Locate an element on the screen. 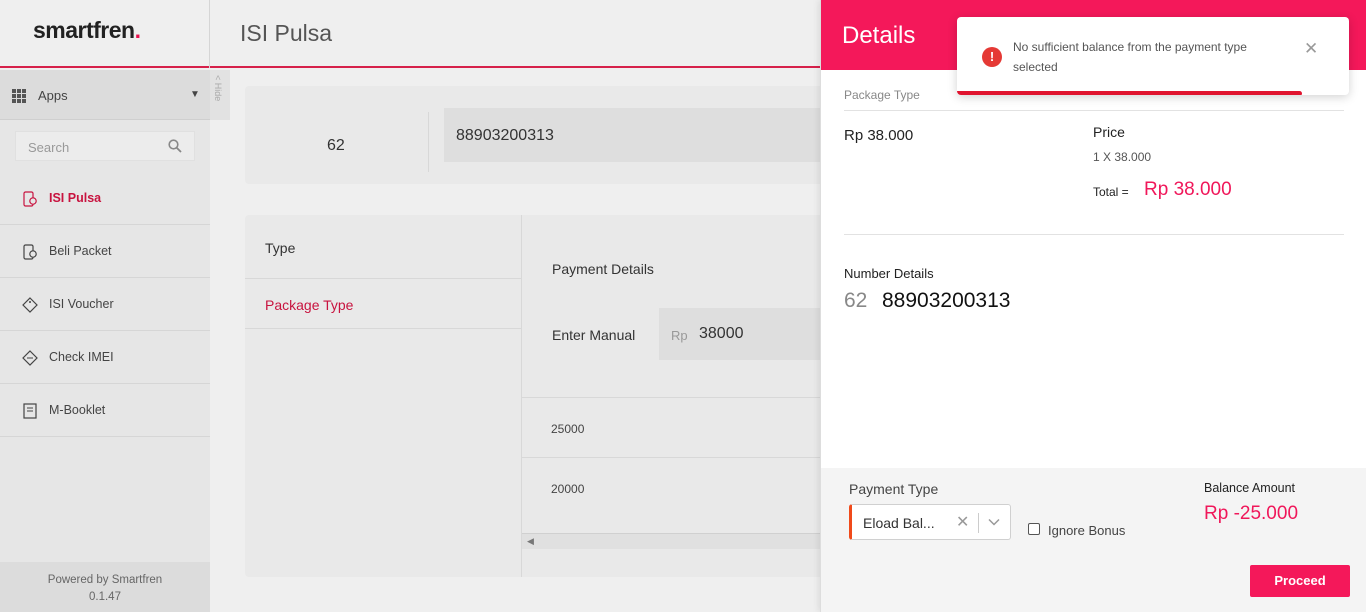 This screenshot has height=612, width=1366. action-bar: Proceed is located at coordinates (1093, 580).